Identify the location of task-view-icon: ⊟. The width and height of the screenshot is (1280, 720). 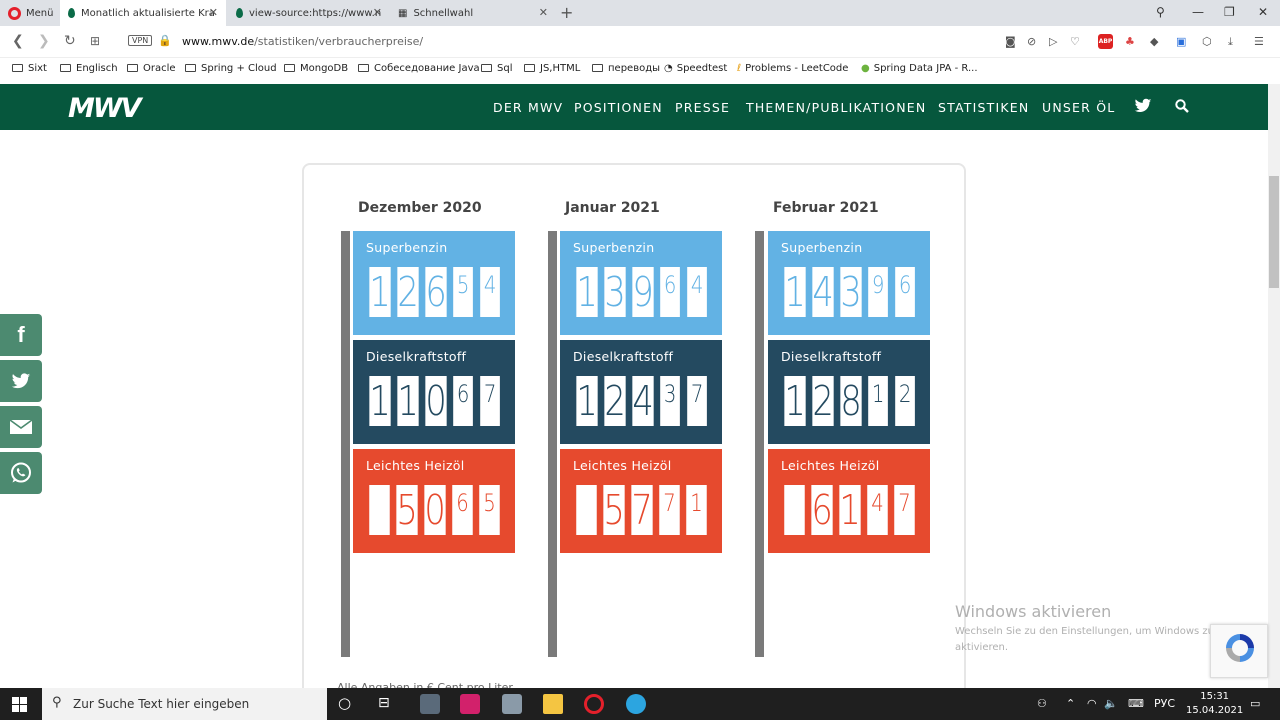
(388, 705).